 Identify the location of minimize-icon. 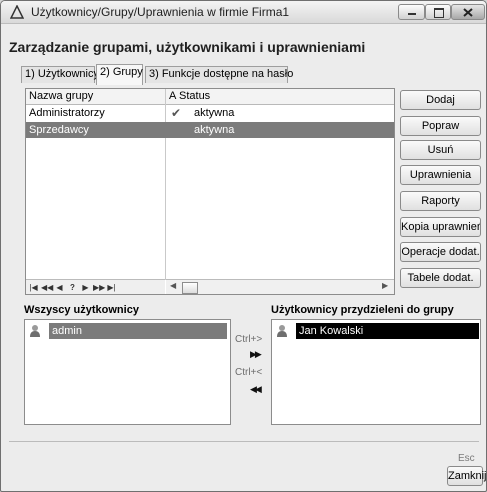
(412, 14).